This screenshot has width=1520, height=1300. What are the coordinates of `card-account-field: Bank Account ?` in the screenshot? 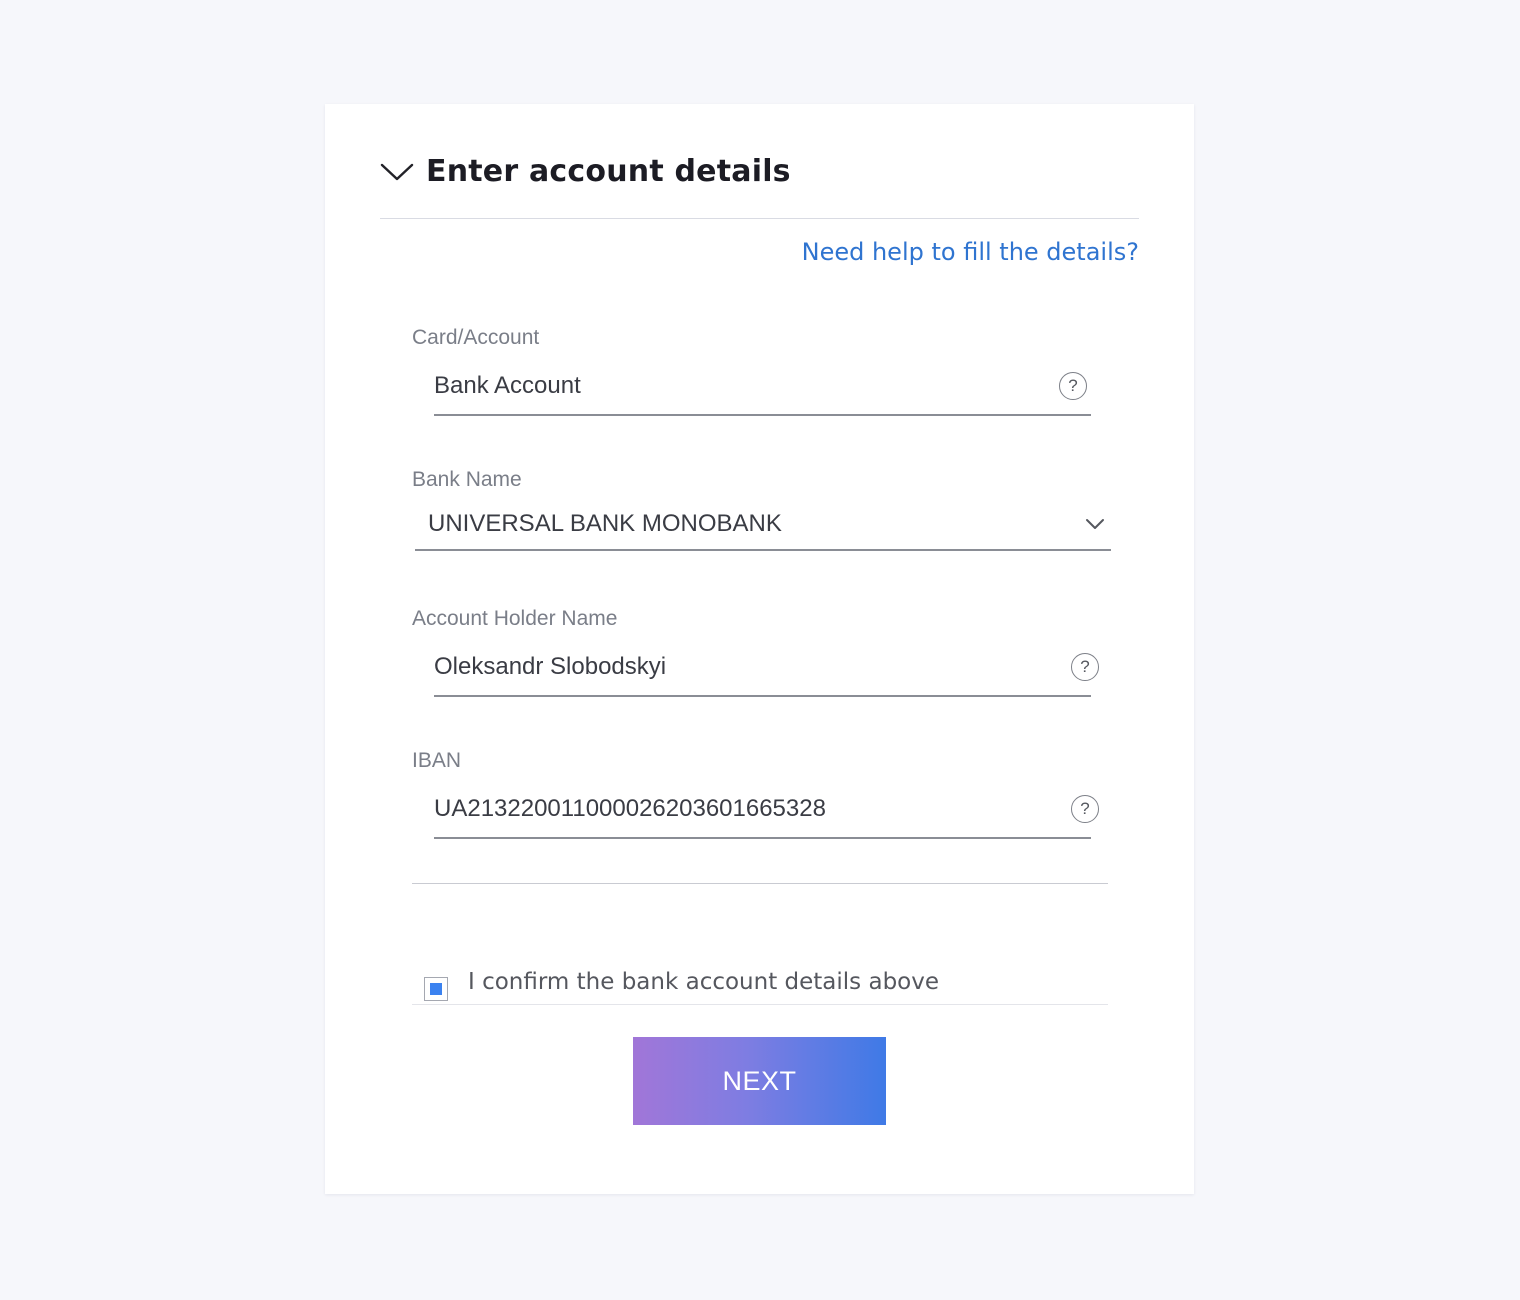 It's located at (762, 392).